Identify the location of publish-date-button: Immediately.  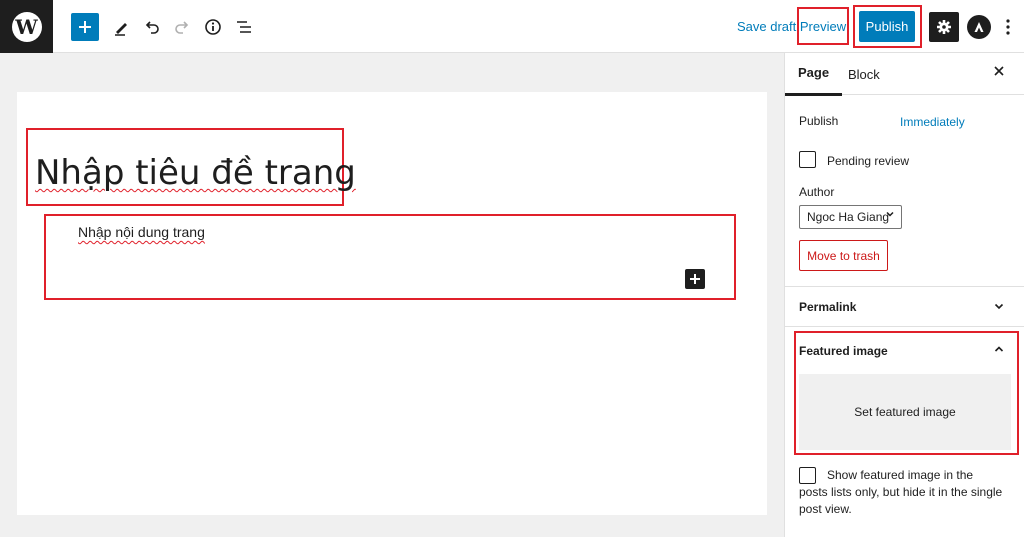
(932, 122).